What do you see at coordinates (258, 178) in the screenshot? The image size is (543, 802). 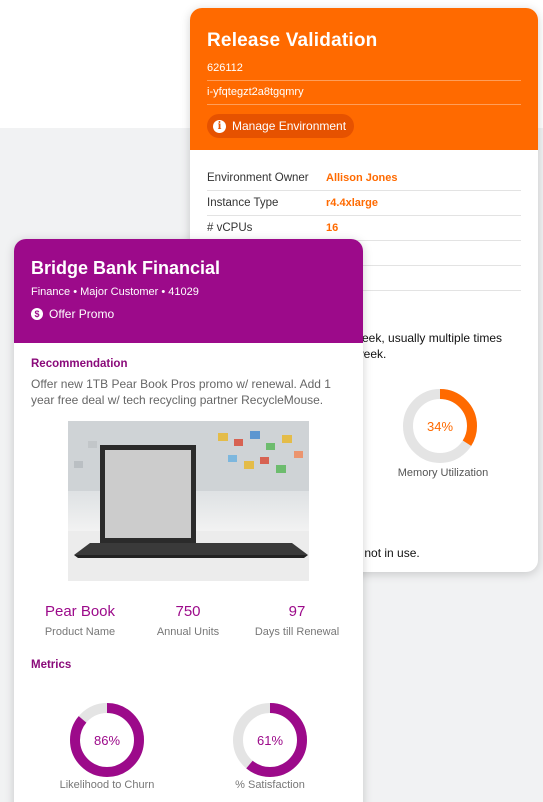 I see `detail-key: Environment Owner` at bounding box center [258, 178].